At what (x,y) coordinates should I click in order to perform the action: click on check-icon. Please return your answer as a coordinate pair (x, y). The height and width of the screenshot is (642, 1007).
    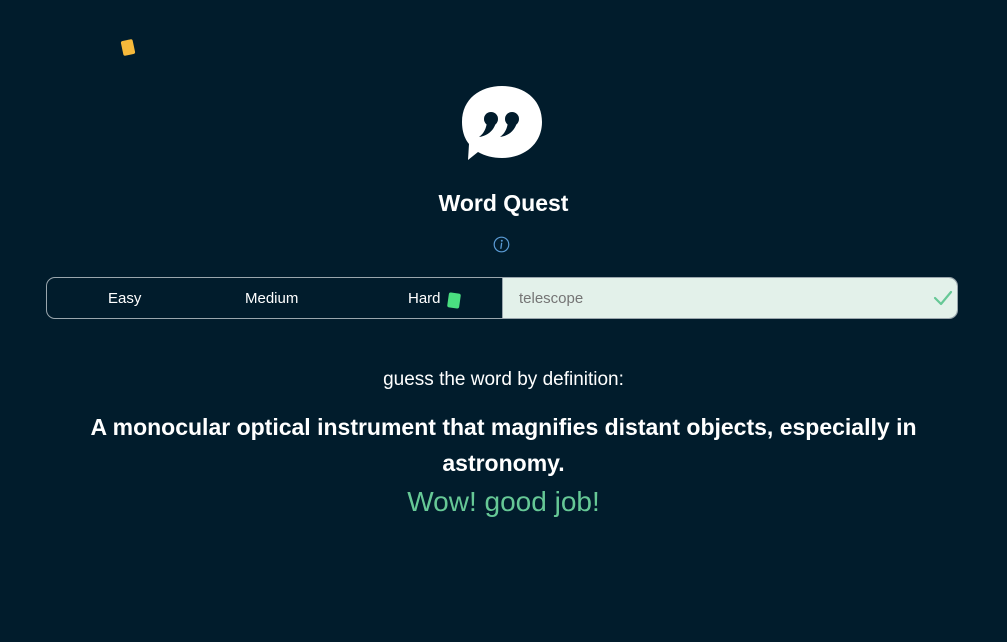
    Looking at the image, I should click on (943, 298).